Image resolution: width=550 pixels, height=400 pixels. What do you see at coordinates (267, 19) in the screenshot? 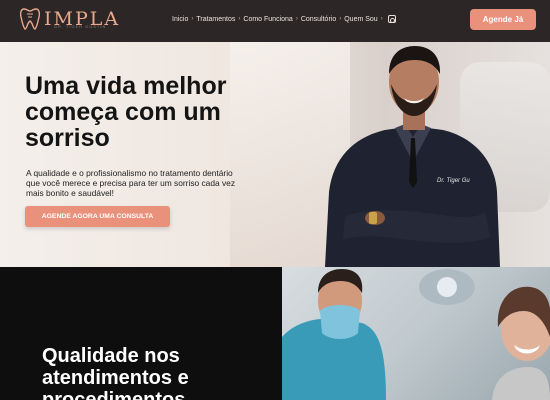
I see `nav-item-como-funciona: Como Funciona` at bounding box center [267, 19].